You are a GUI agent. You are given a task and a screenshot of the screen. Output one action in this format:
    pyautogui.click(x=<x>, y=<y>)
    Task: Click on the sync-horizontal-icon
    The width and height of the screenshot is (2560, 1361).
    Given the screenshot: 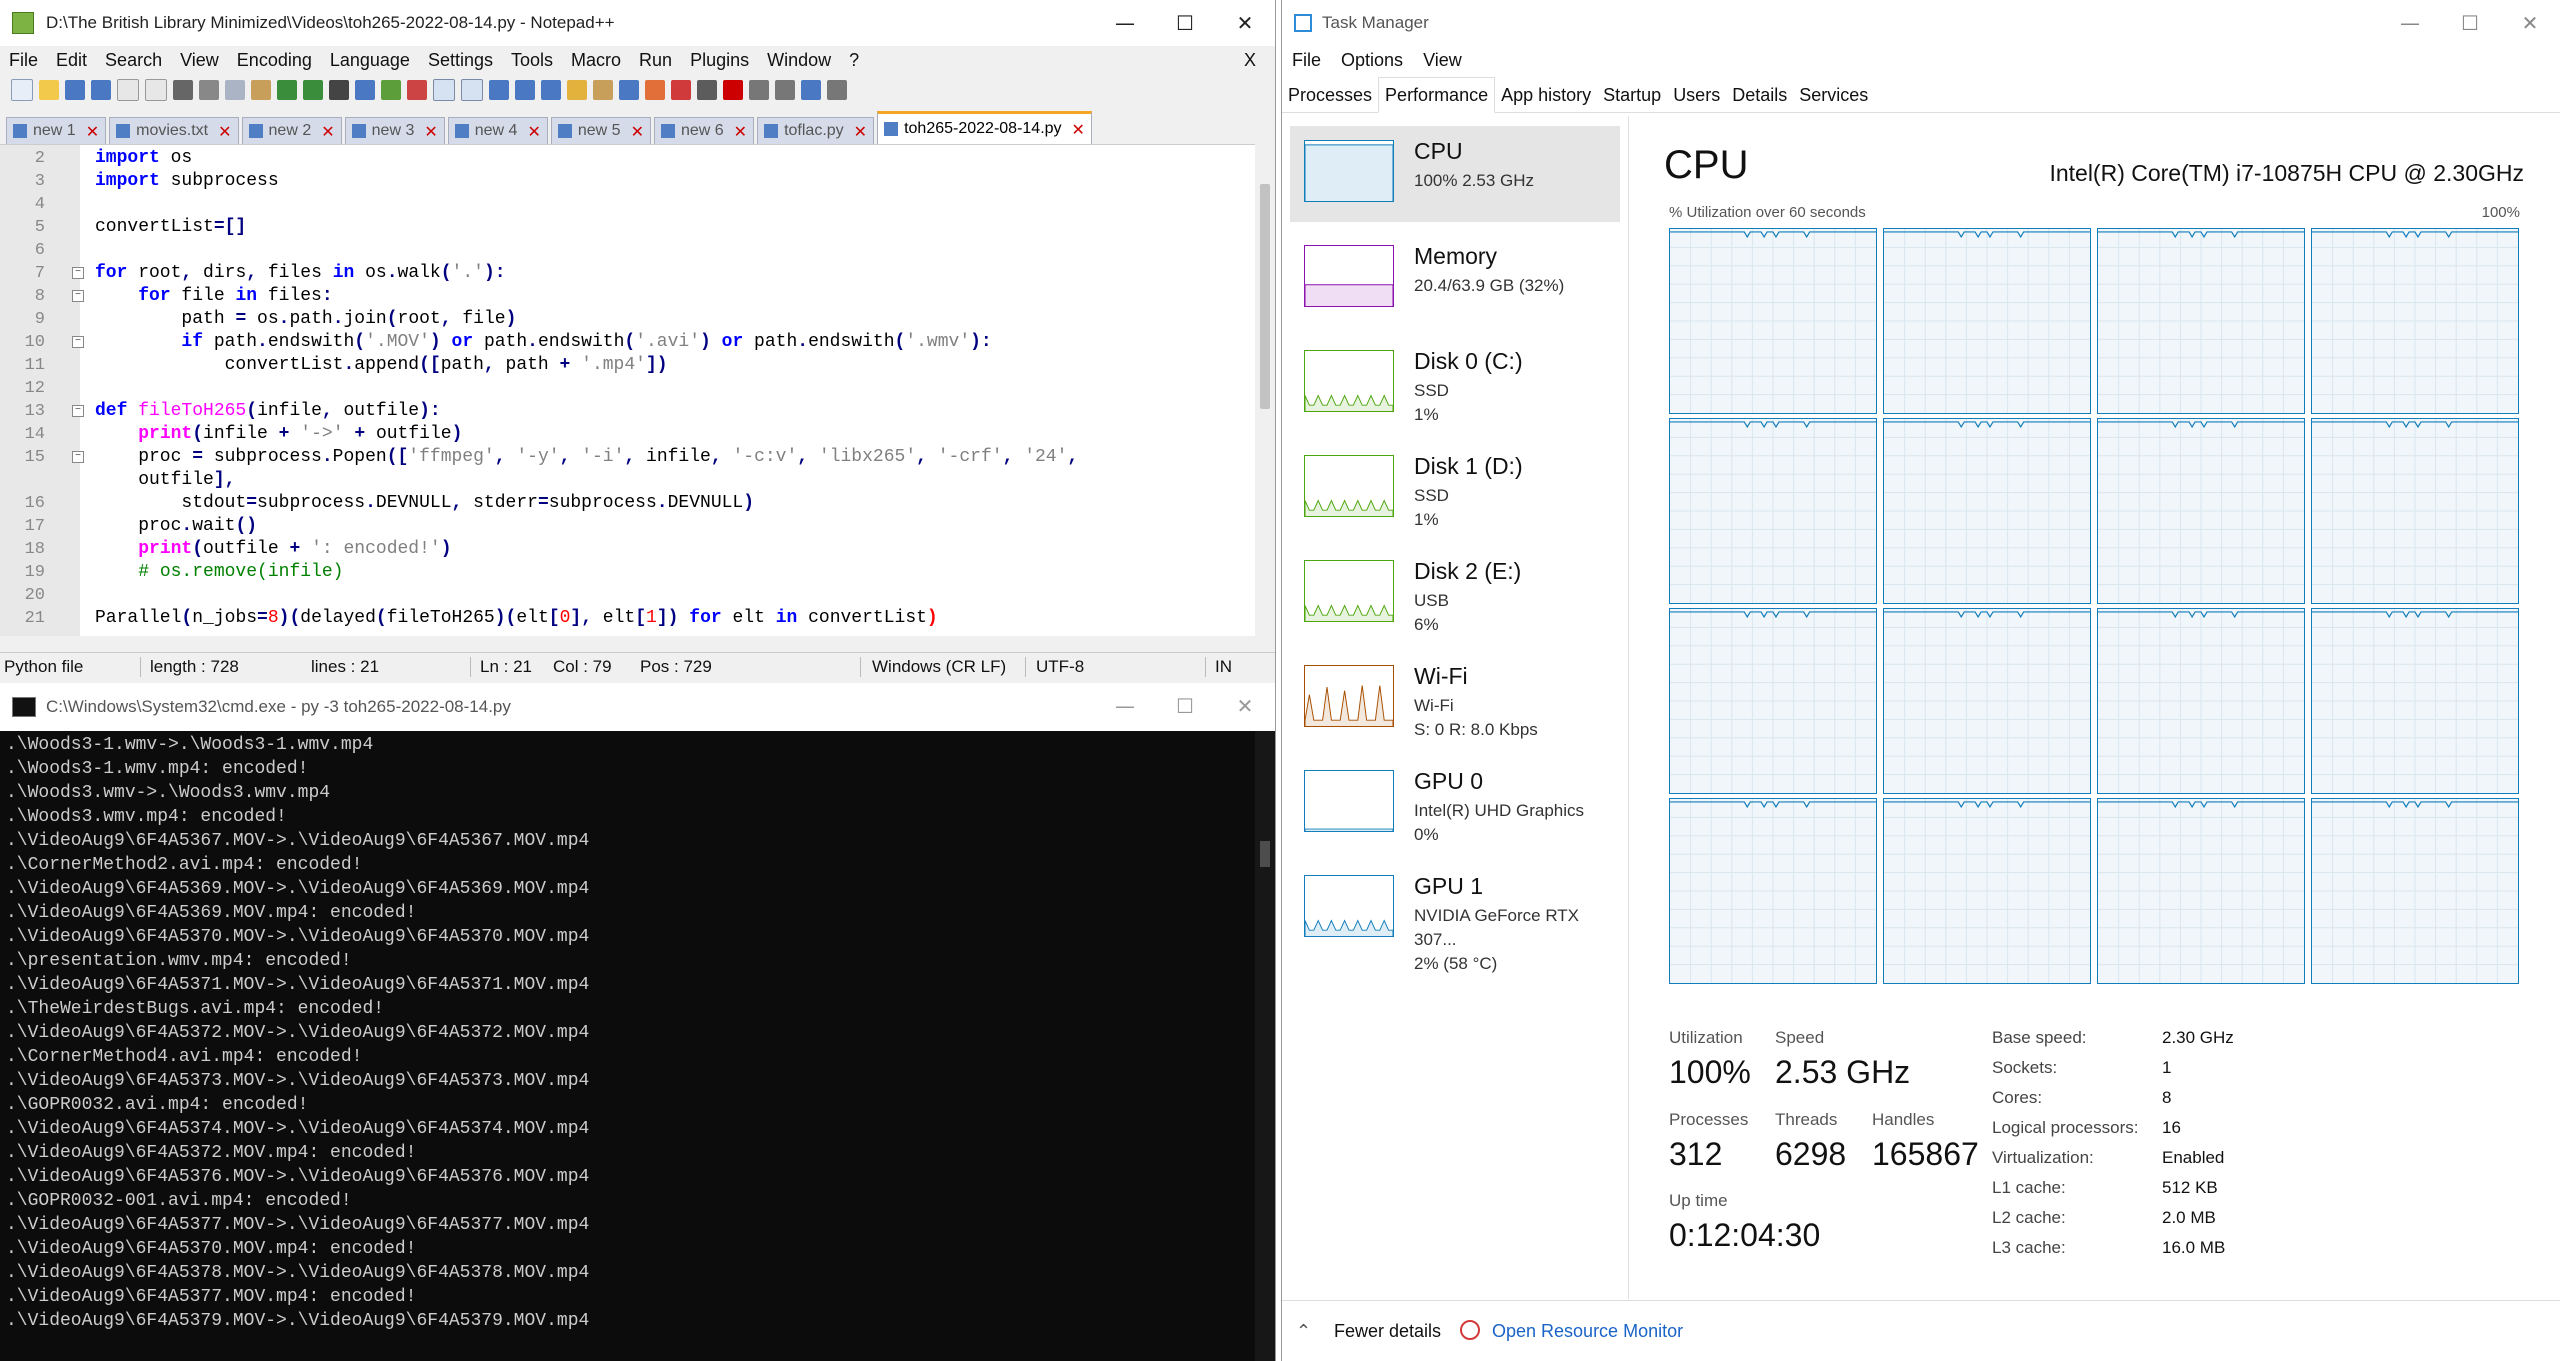 What is the action you would take?
    pyautogui.click(x=472, y=90)
    